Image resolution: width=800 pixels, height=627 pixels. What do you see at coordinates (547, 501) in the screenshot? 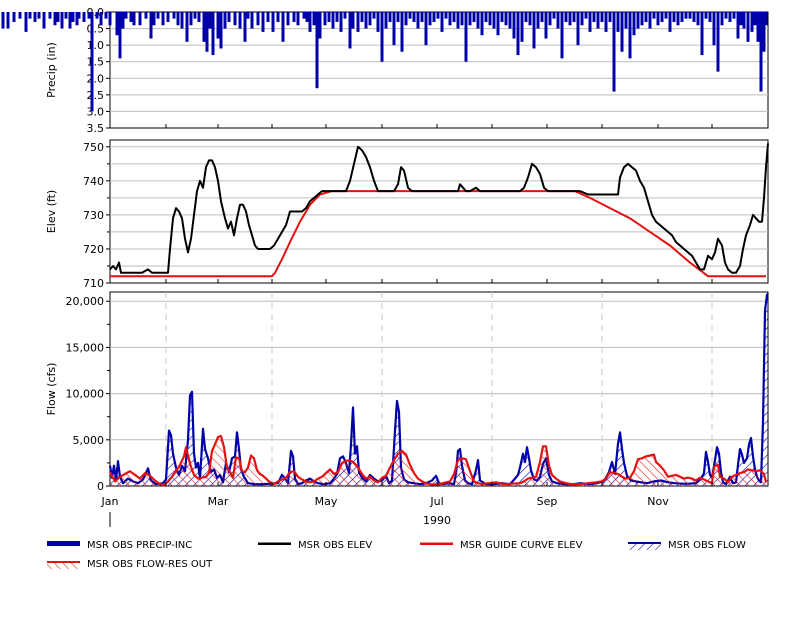
I see `x-tick-label: Sep` at bounding box center [547, 501].